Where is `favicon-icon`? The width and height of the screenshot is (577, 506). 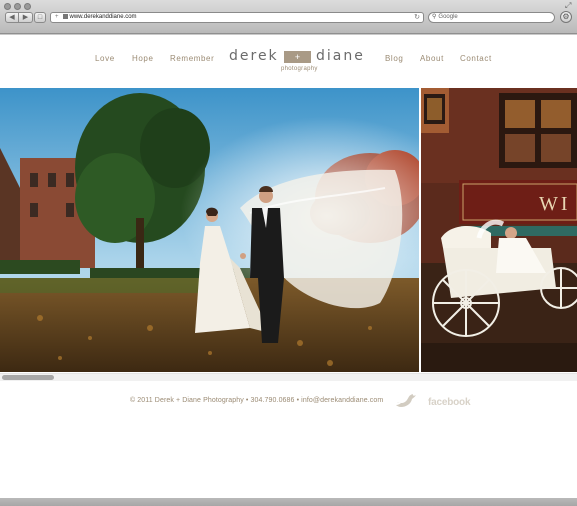 favicon-icon is located at coordinates (65, 16).